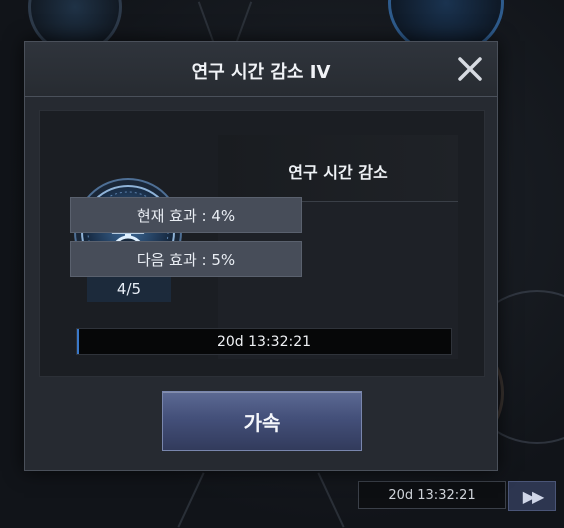 This screenshot has height=528, width=564. I want to click on effect-name-bar: 연구 시간 감소, so click(338, 168).